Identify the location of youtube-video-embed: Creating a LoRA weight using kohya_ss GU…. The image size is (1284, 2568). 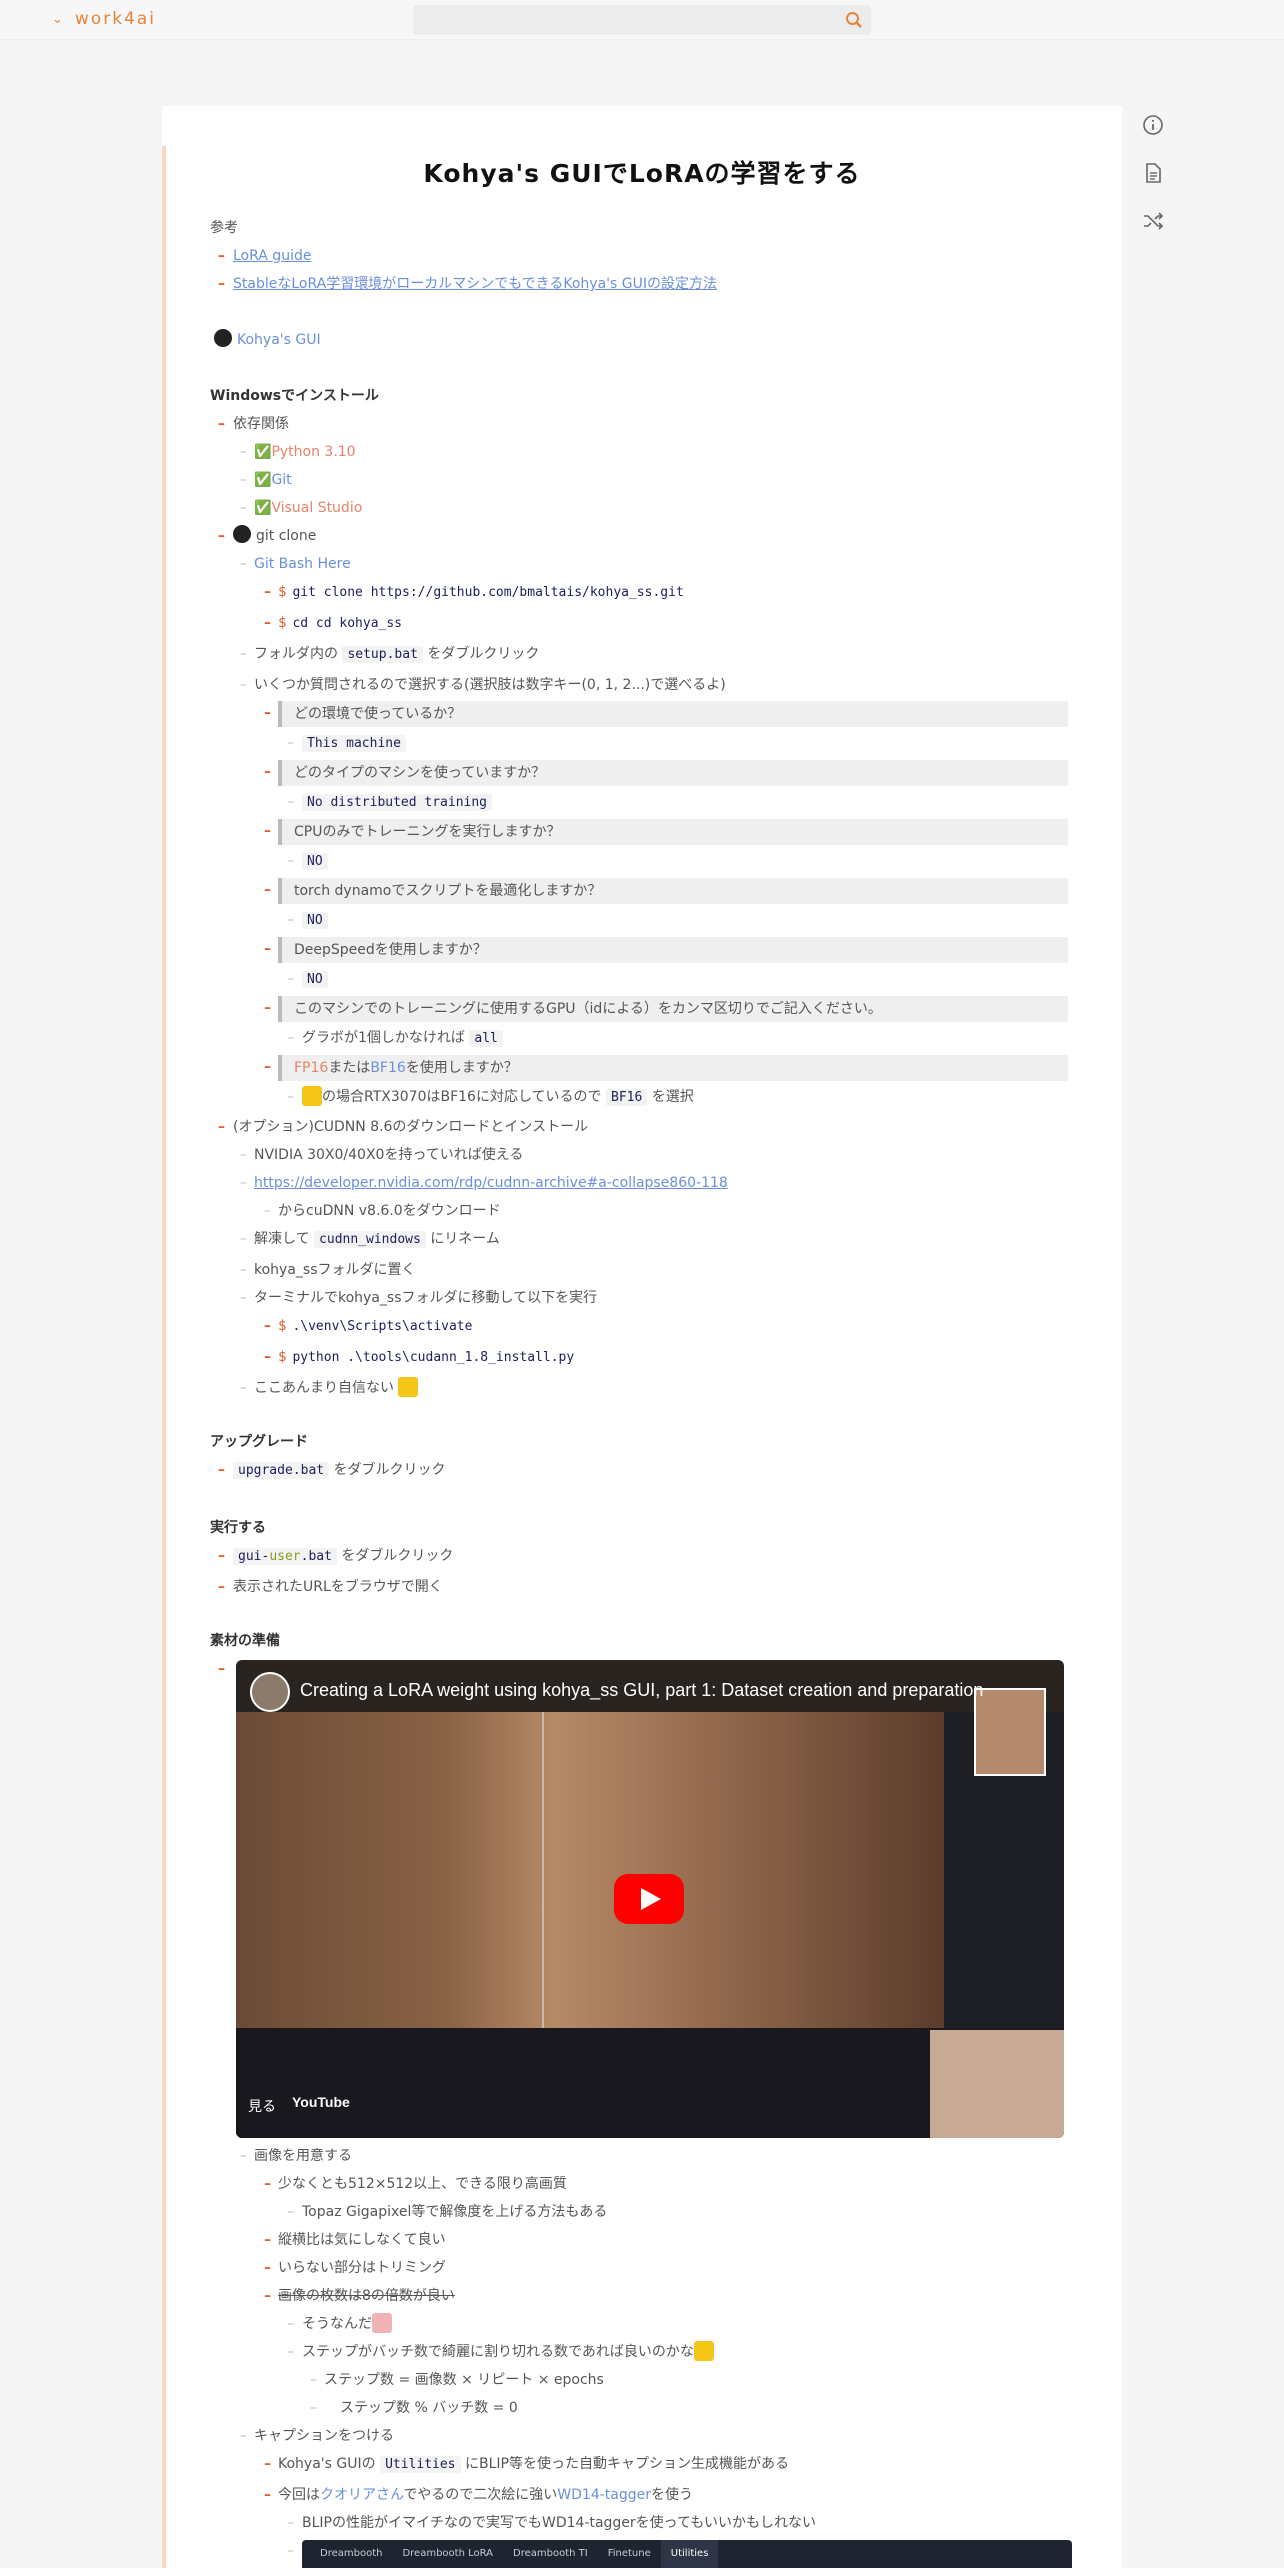
(650, 1899).